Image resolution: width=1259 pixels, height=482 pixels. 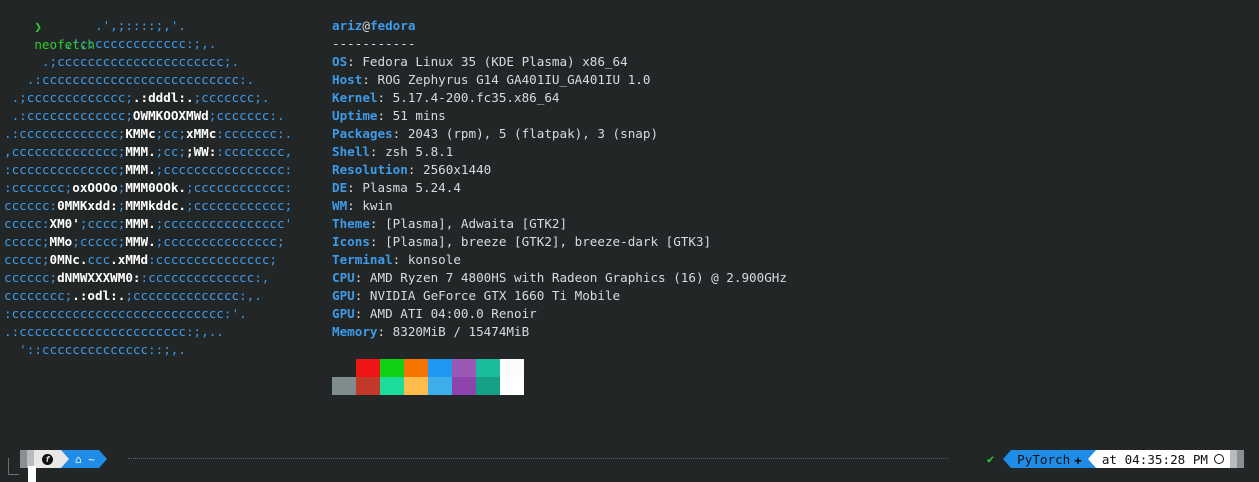 What do you see at coordinates (99, 295) in the screenshot?
I see `logo-fragment: .:odl:.` at bounding box center [99, 295].